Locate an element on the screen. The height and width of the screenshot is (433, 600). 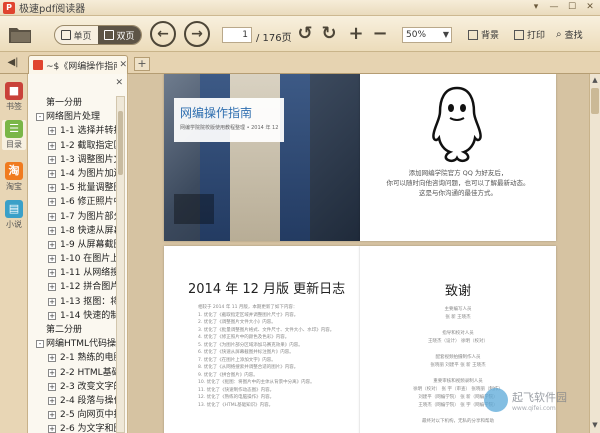
toc-scrollbar is located at coordinates (120, 264).